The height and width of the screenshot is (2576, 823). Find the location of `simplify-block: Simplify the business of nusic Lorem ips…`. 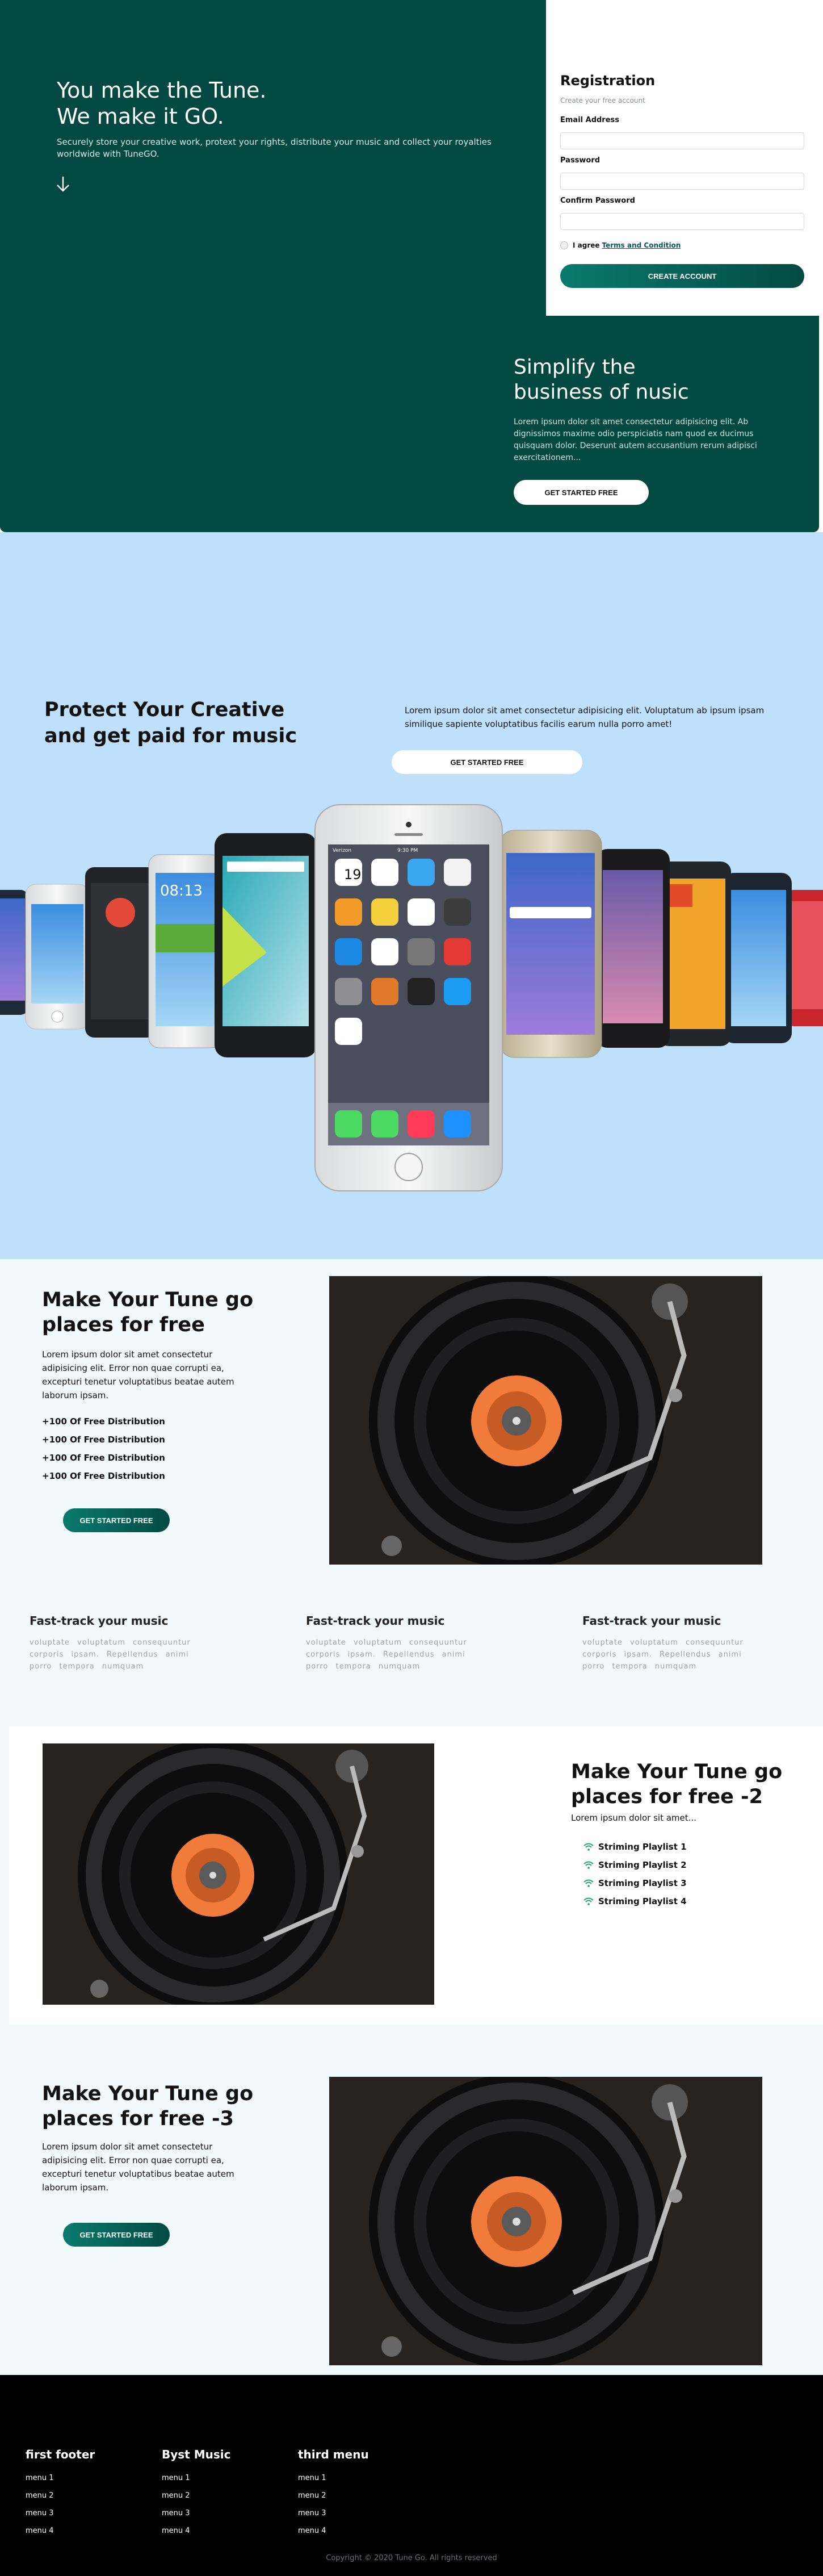

simplify-block: Simplify the business of nusic Lorem ips… is located at coordinates (647, 430).